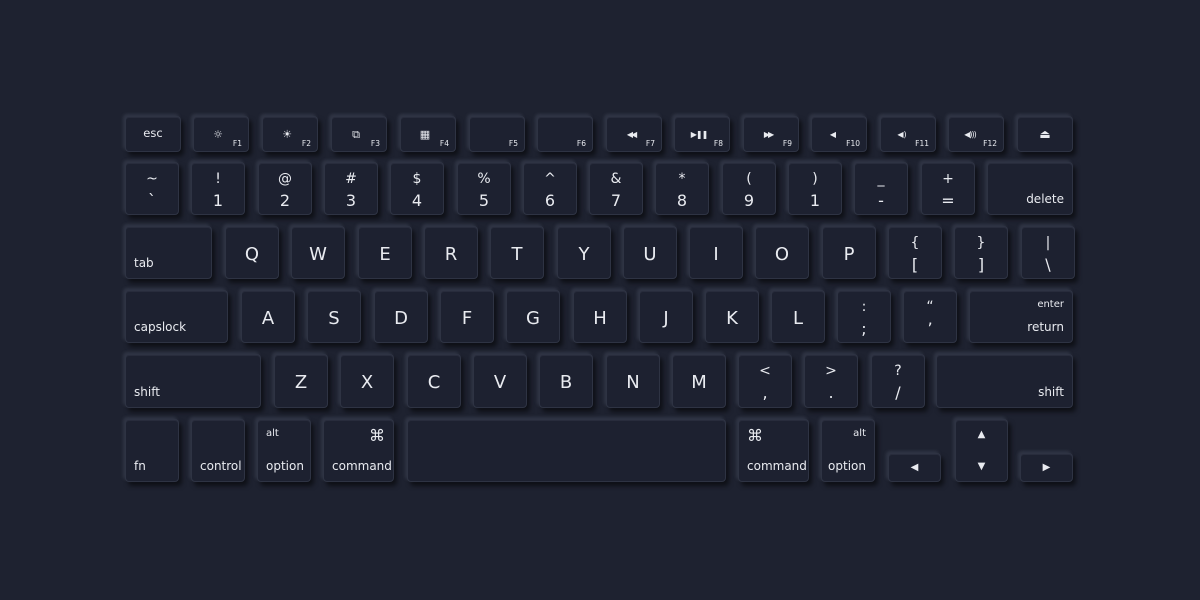  What do you see at coordinates (898, 381) in the screenshot?
I see `symbol-key: ? /` at bounding box center [898, 381].